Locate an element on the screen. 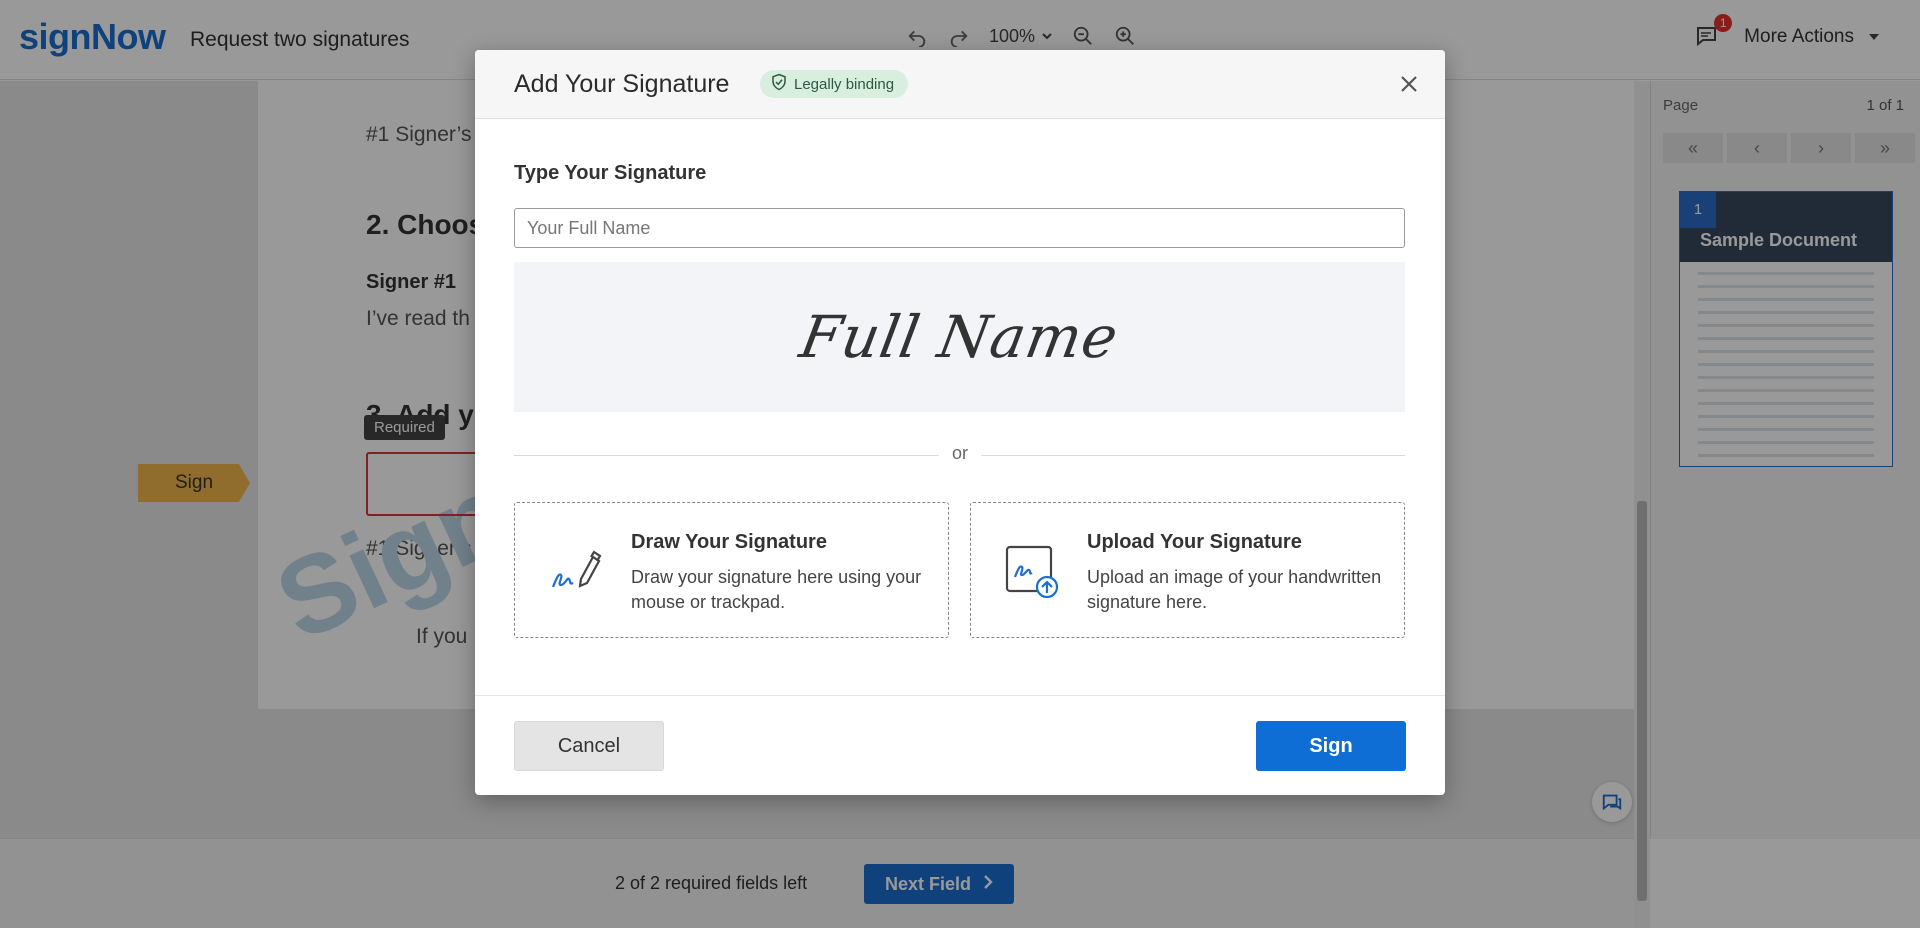 This screenshot has height=928, width=1920. full-name-input is located at coordinates (959, 228).